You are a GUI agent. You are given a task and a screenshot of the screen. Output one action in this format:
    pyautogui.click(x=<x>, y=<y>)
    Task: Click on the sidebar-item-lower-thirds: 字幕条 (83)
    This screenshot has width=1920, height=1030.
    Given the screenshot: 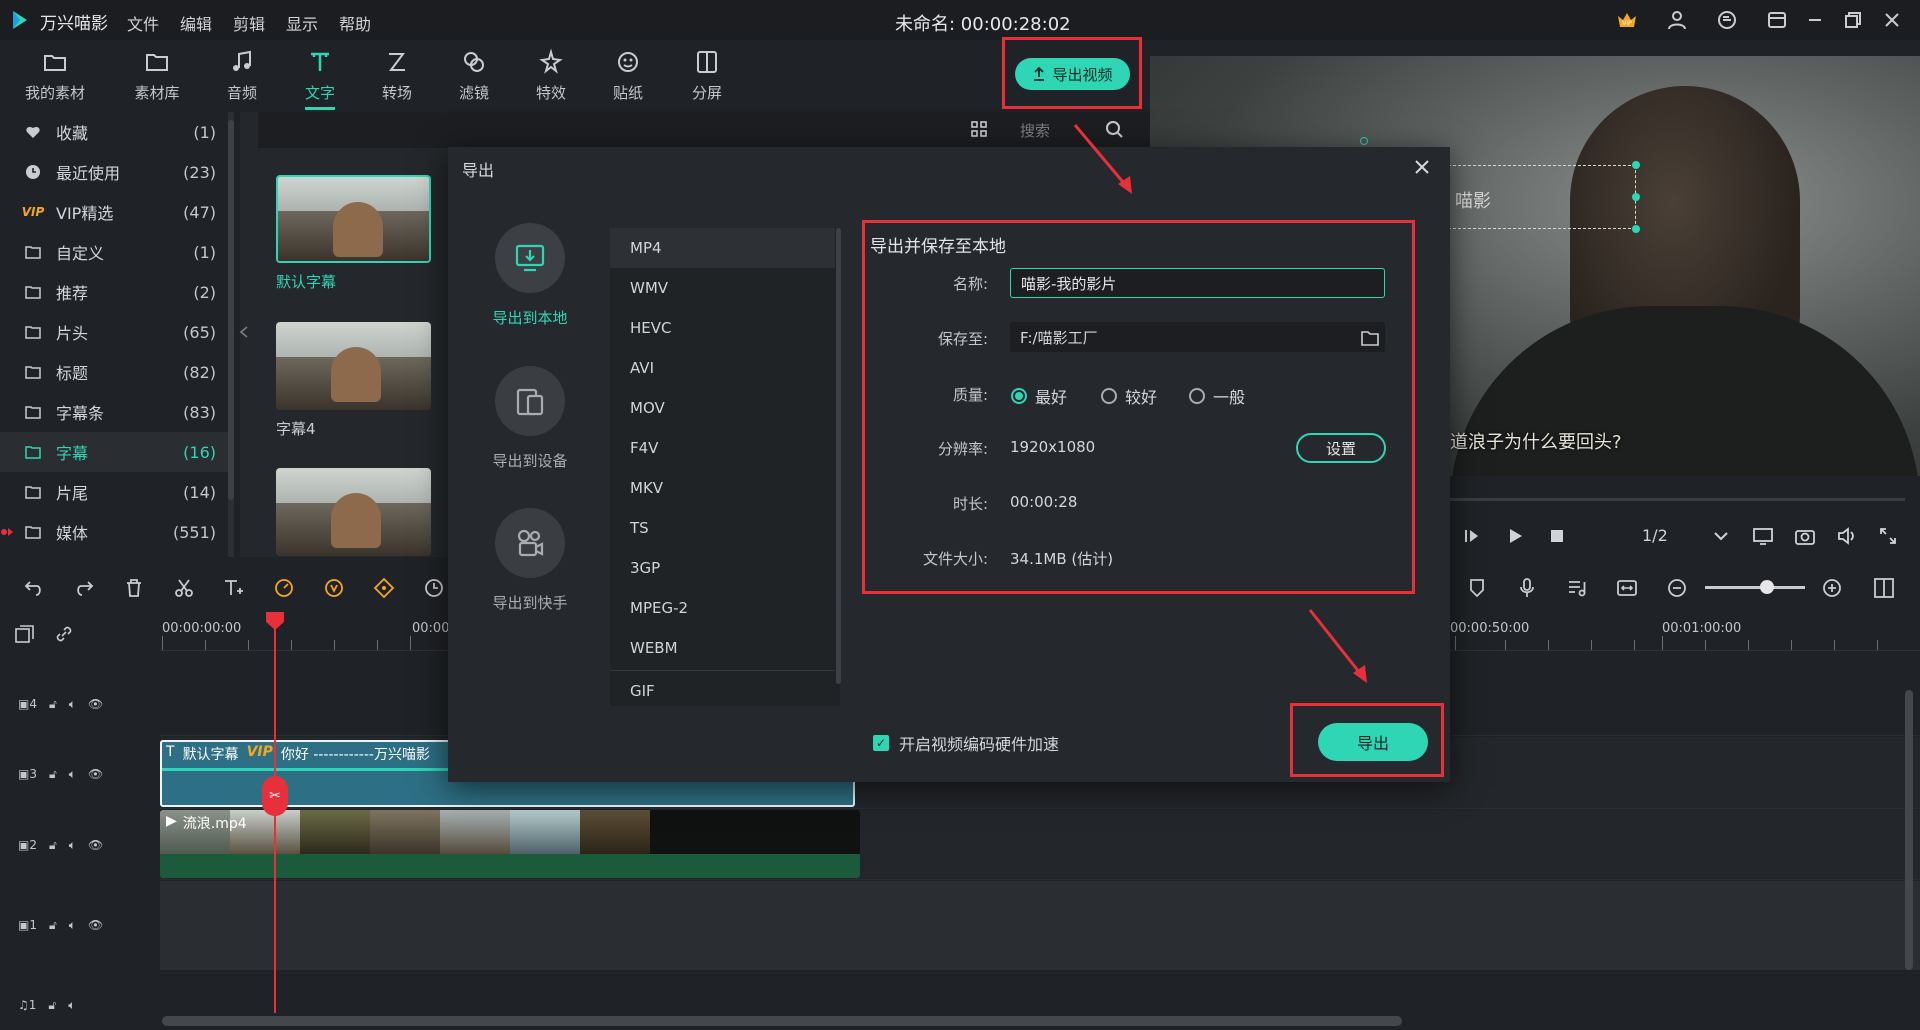 What is the action you would take?
    pyautogui.click(x=114, y=412)
    